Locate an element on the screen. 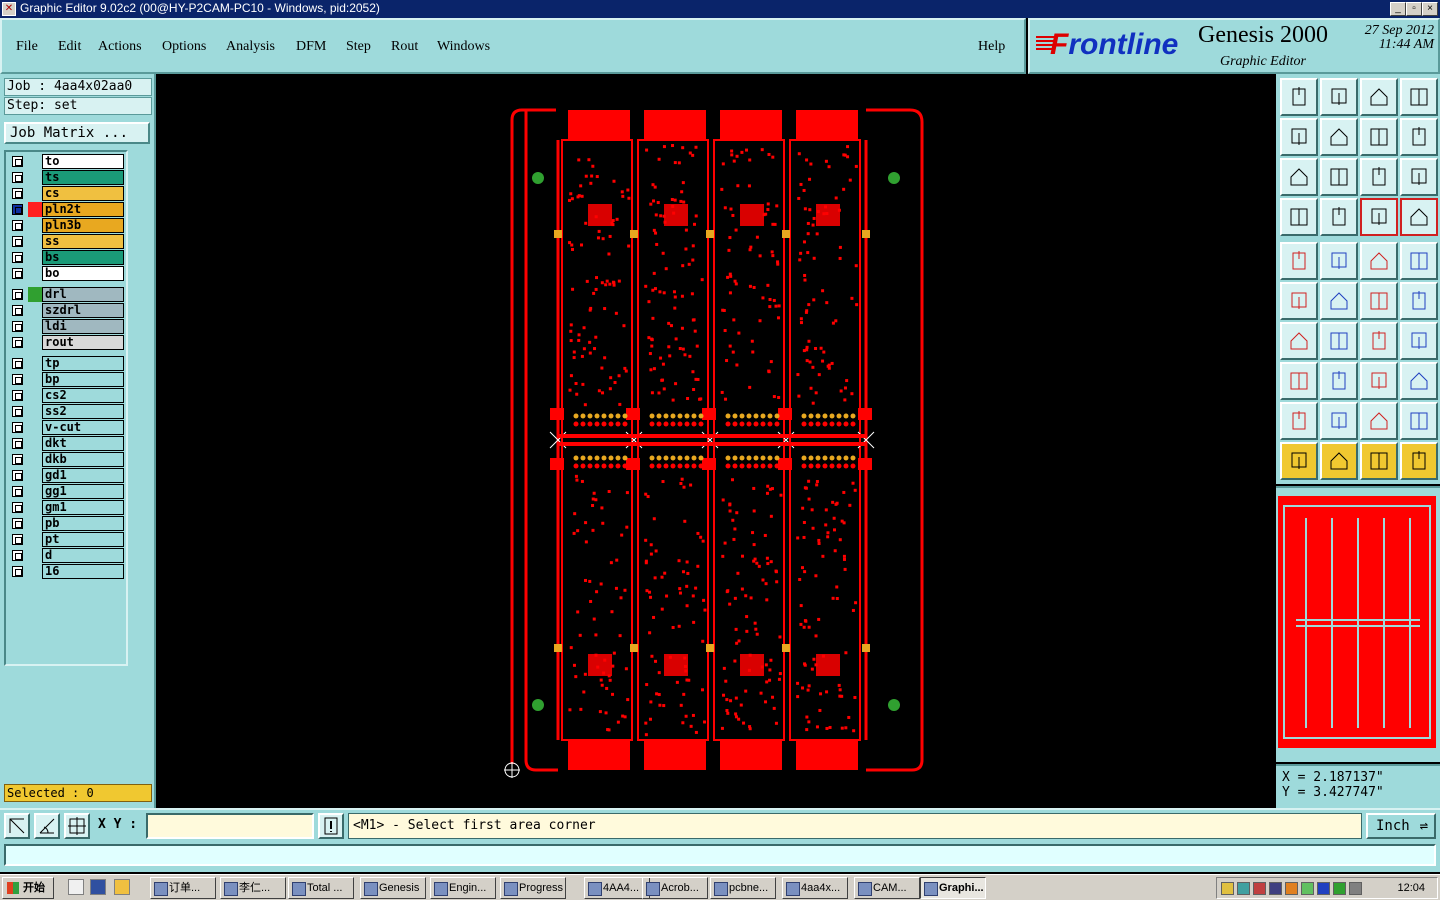 The image size is (1440, 900). xy-input is located at coordinates (230, 826).